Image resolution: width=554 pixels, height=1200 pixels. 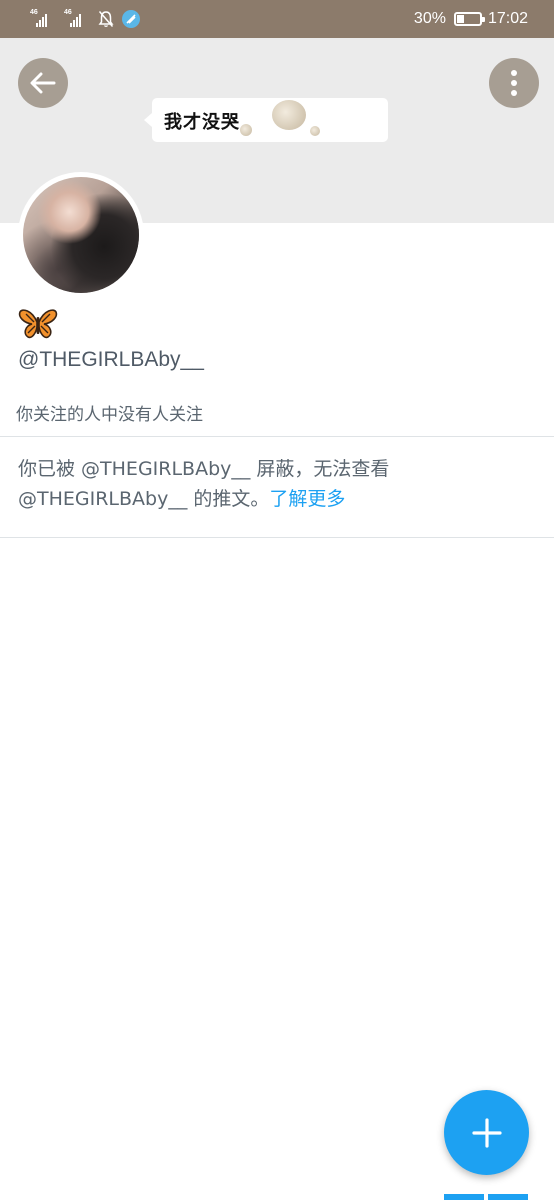 I want to click on banner-text: 我才没哭, so click(x=202, y=122).